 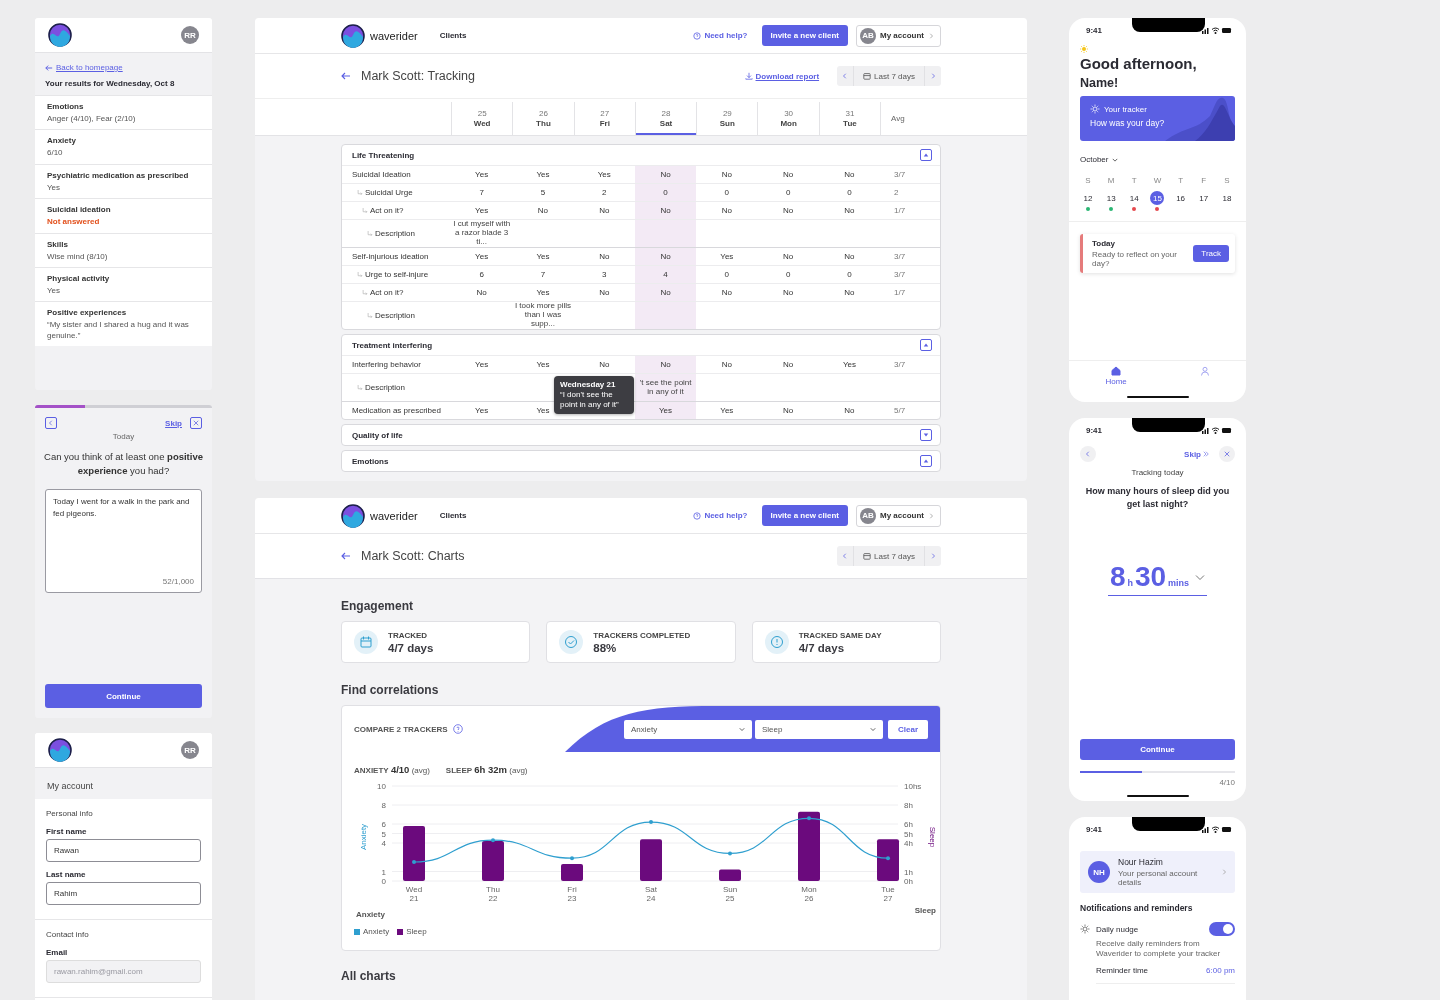 I want to click on calendar-date: 16, so click(x=1180, y=198).